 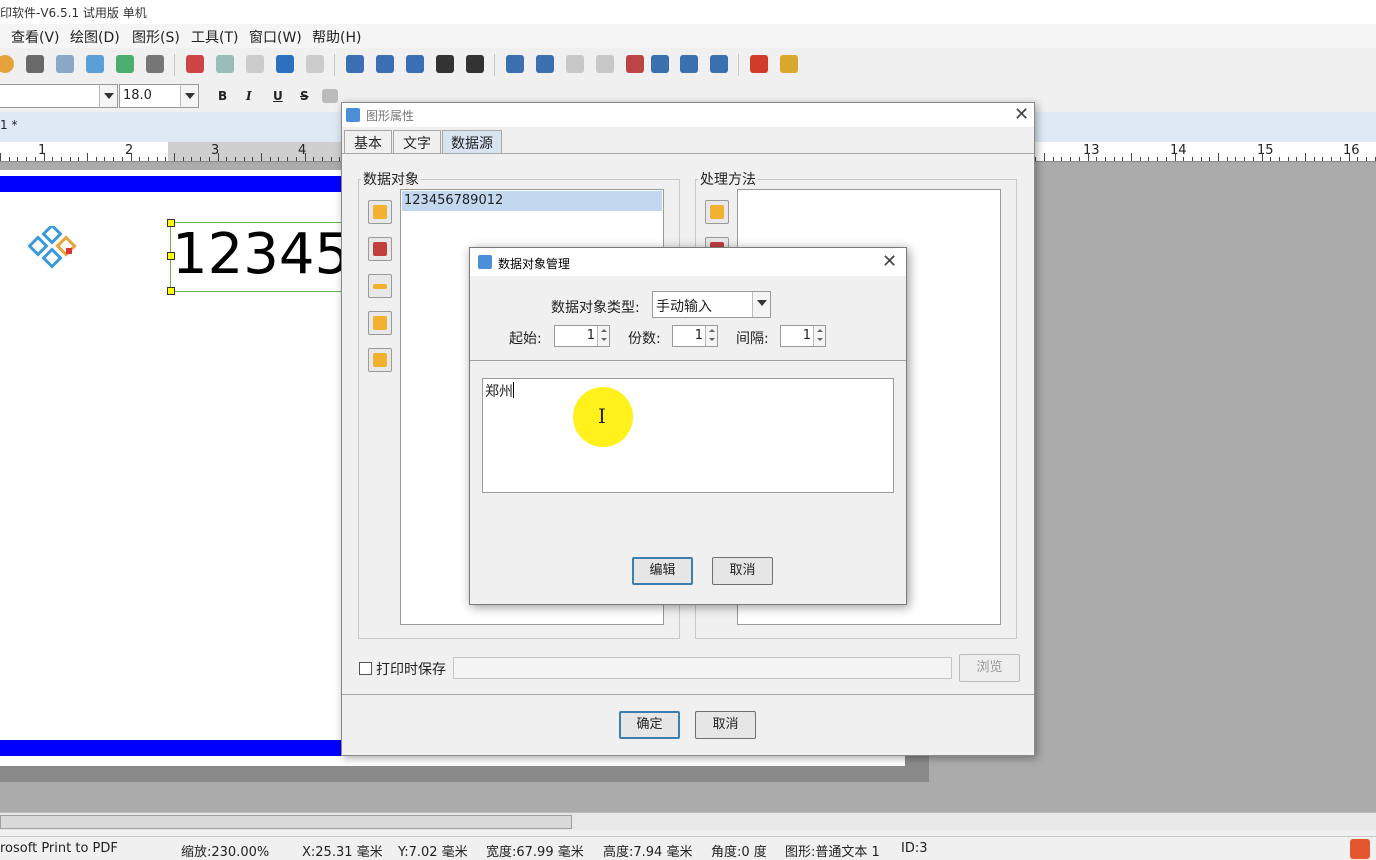 I want to click on data-object-type-select: 手动输入, so click(x=711, y=304).